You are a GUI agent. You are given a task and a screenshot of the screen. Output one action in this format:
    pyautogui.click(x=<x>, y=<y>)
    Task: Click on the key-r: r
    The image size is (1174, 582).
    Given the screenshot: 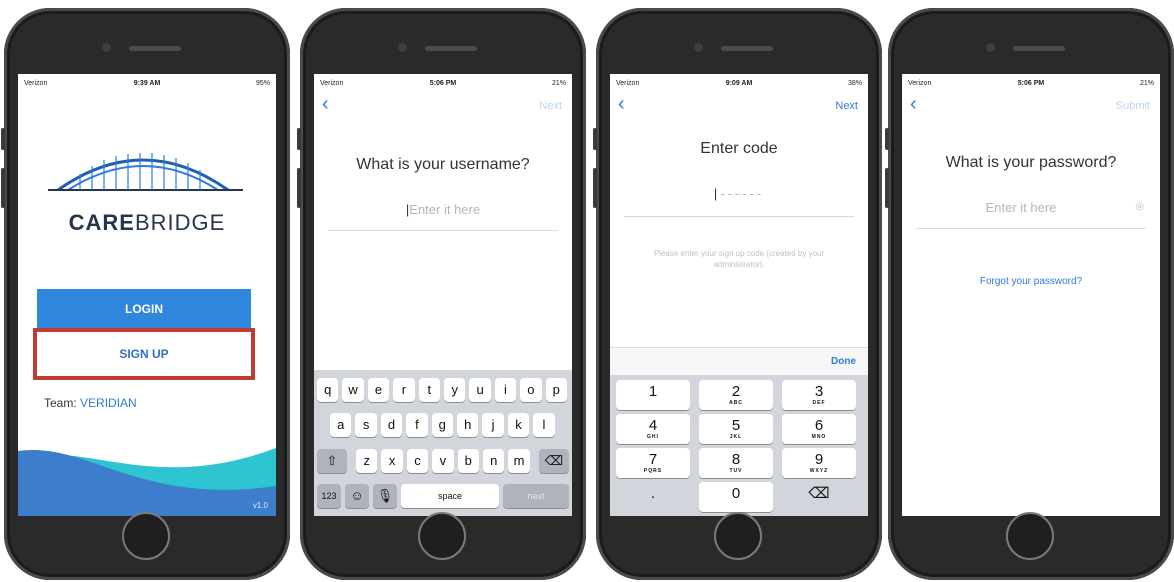 What is the action you would take?
    pyautogui.click(x=404, y=390)
    